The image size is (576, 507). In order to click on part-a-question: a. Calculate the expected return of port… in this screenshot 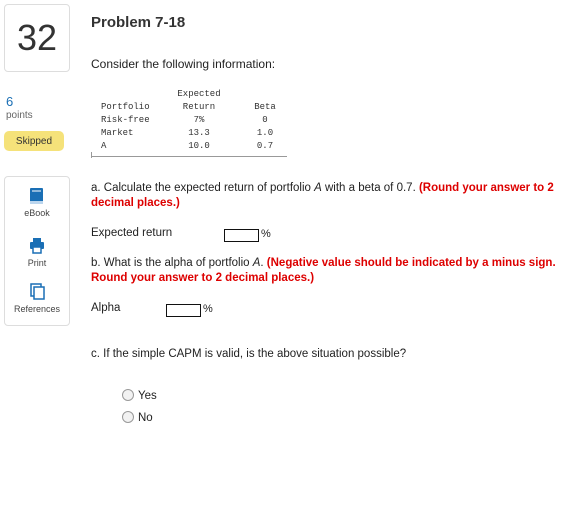, I will do `click(327, 196)`.